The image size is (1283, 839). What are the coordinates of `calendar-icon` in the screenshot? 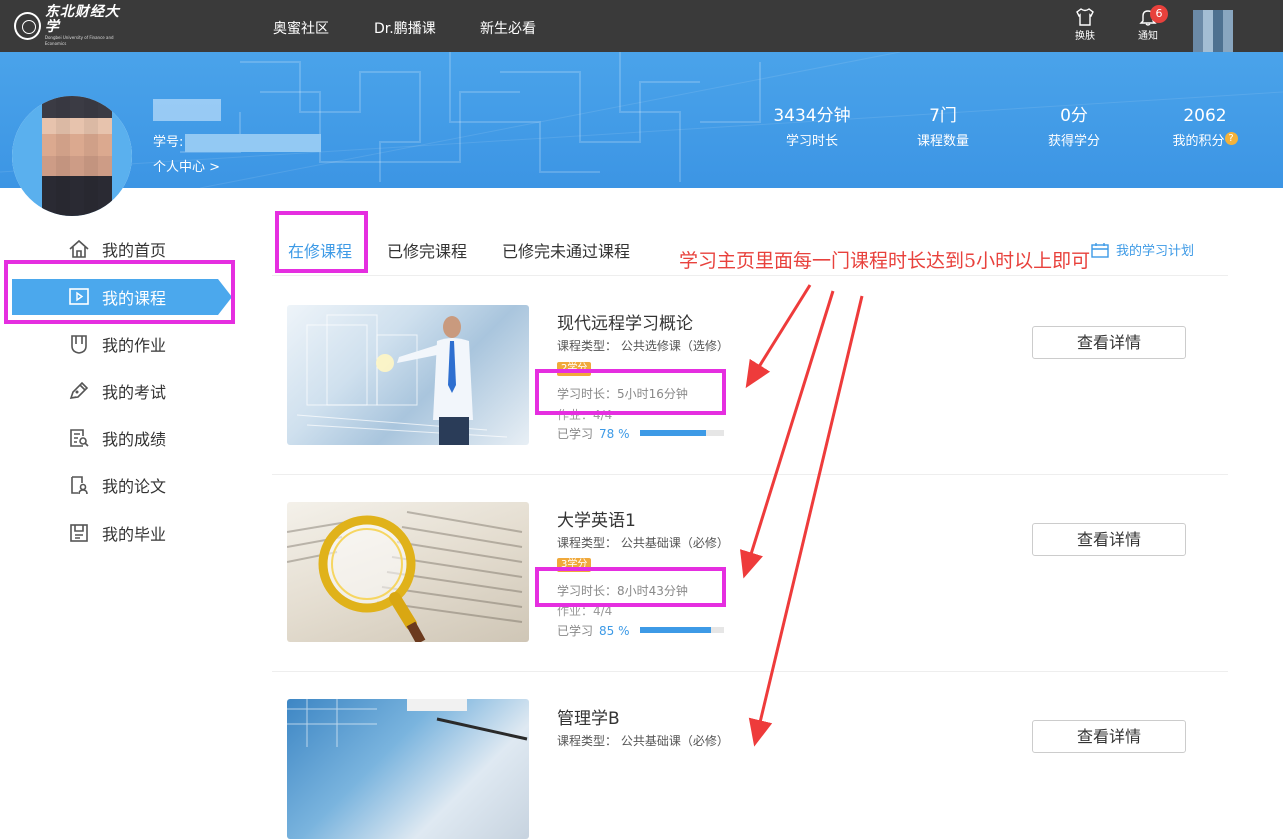 It's located at (1100, 250).